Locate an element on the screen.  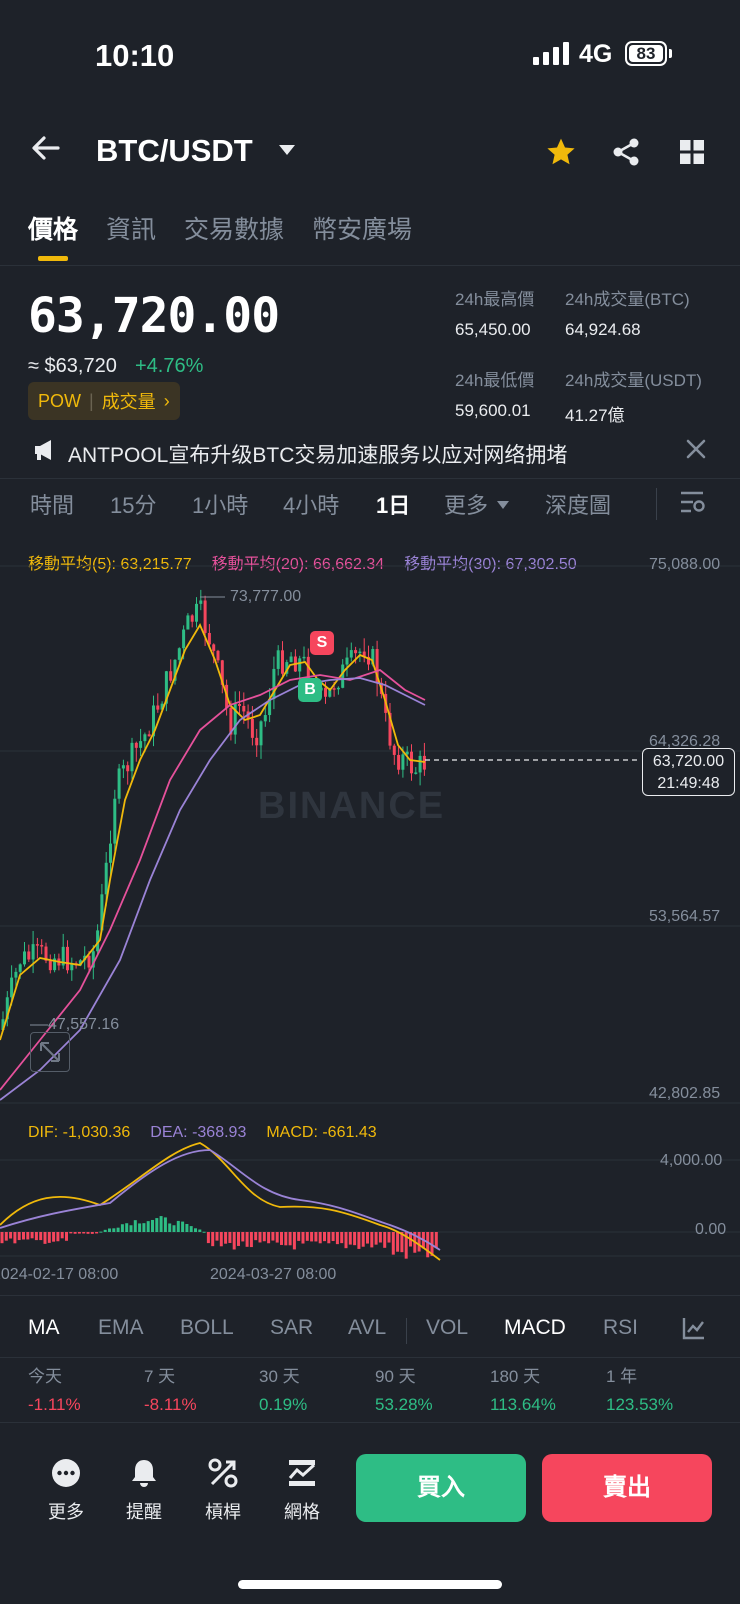
stat-value: 65,450.00 is located at coordinates (493, 329).